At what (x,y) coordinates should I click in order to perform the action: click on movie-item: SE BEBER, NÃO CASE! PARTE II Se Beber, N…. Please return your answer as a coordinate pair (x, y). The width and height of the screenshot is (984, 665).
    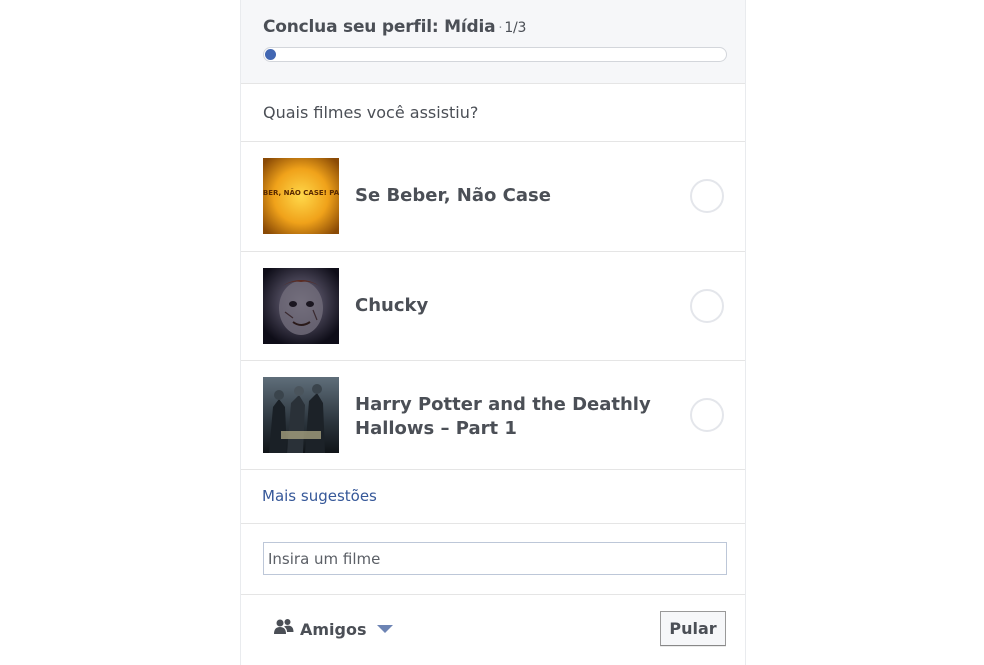
    Looking at the image, I should click on (493, 196).